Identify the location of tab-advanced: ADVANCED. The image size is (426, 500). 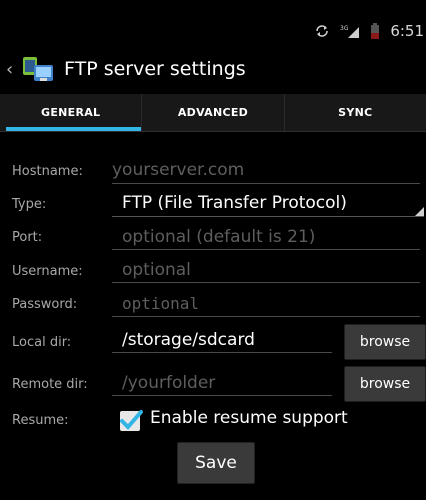
(213, 112).